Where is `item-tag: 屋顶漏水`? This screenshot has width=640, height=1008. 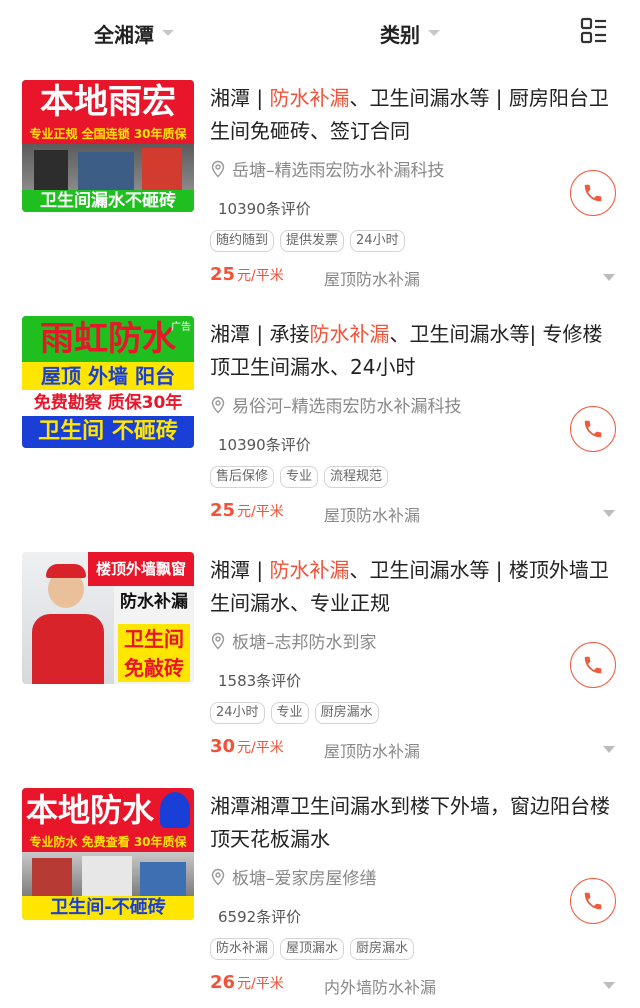
item-tag: 屋顶漏水 is located at coordinates (312, 949).